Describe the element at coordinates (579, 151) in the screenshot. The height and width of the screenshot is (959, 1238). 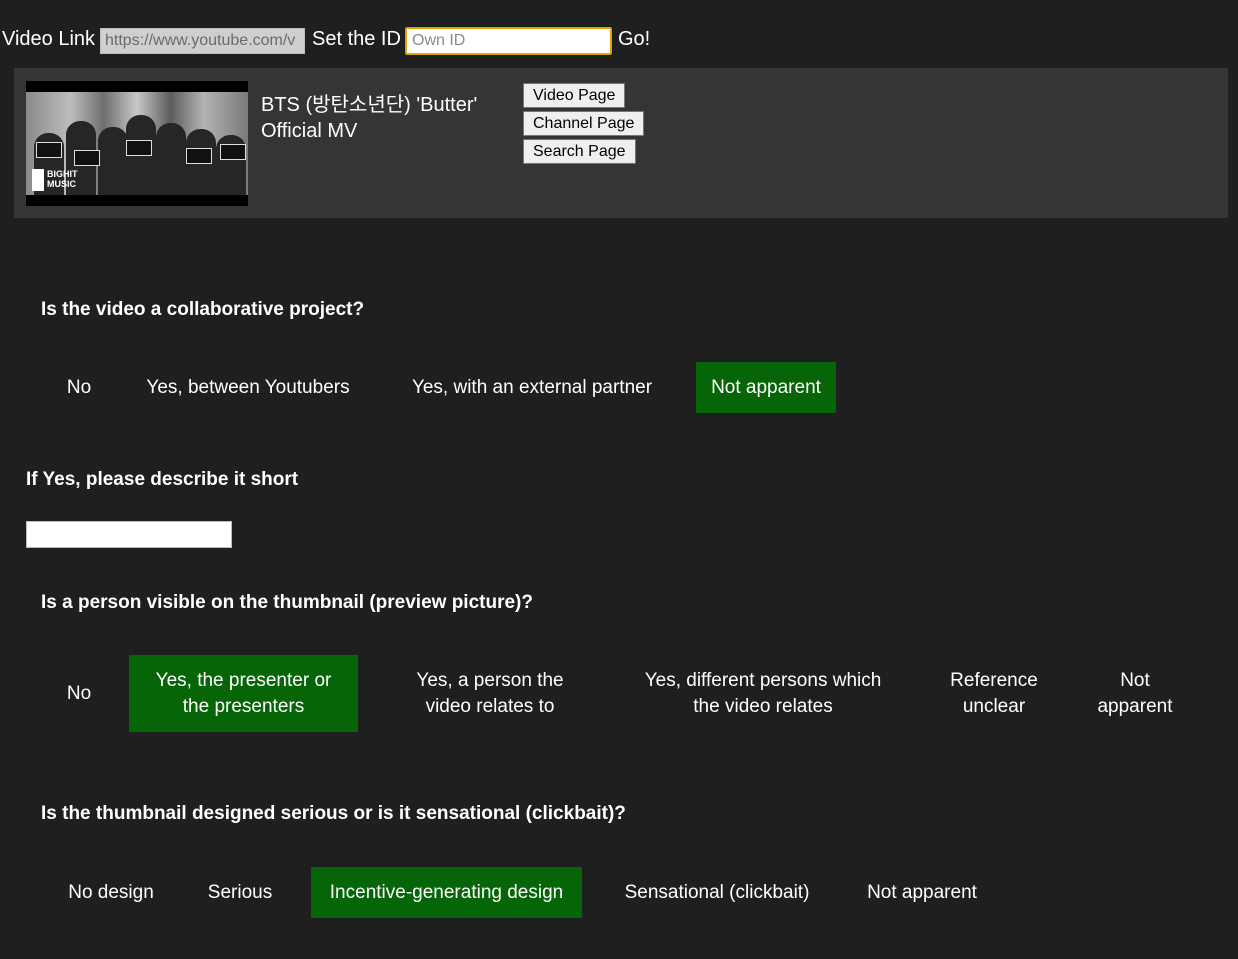
I see `search-page-button: Search Page` at that location.